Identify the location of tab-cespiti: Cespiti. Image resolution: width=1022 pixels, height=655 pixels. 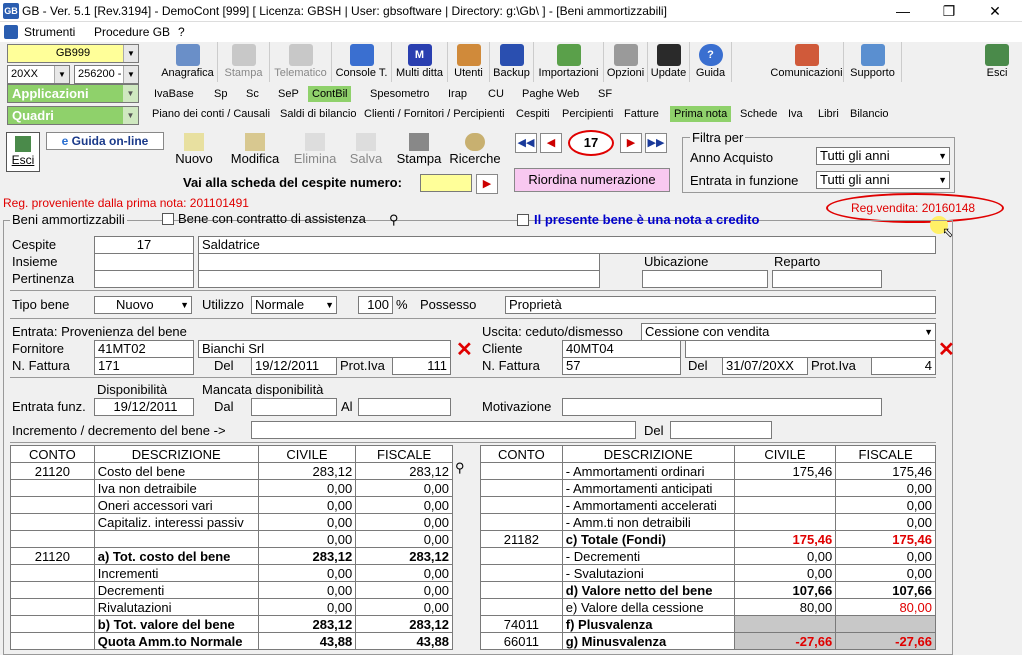
(533, 114).